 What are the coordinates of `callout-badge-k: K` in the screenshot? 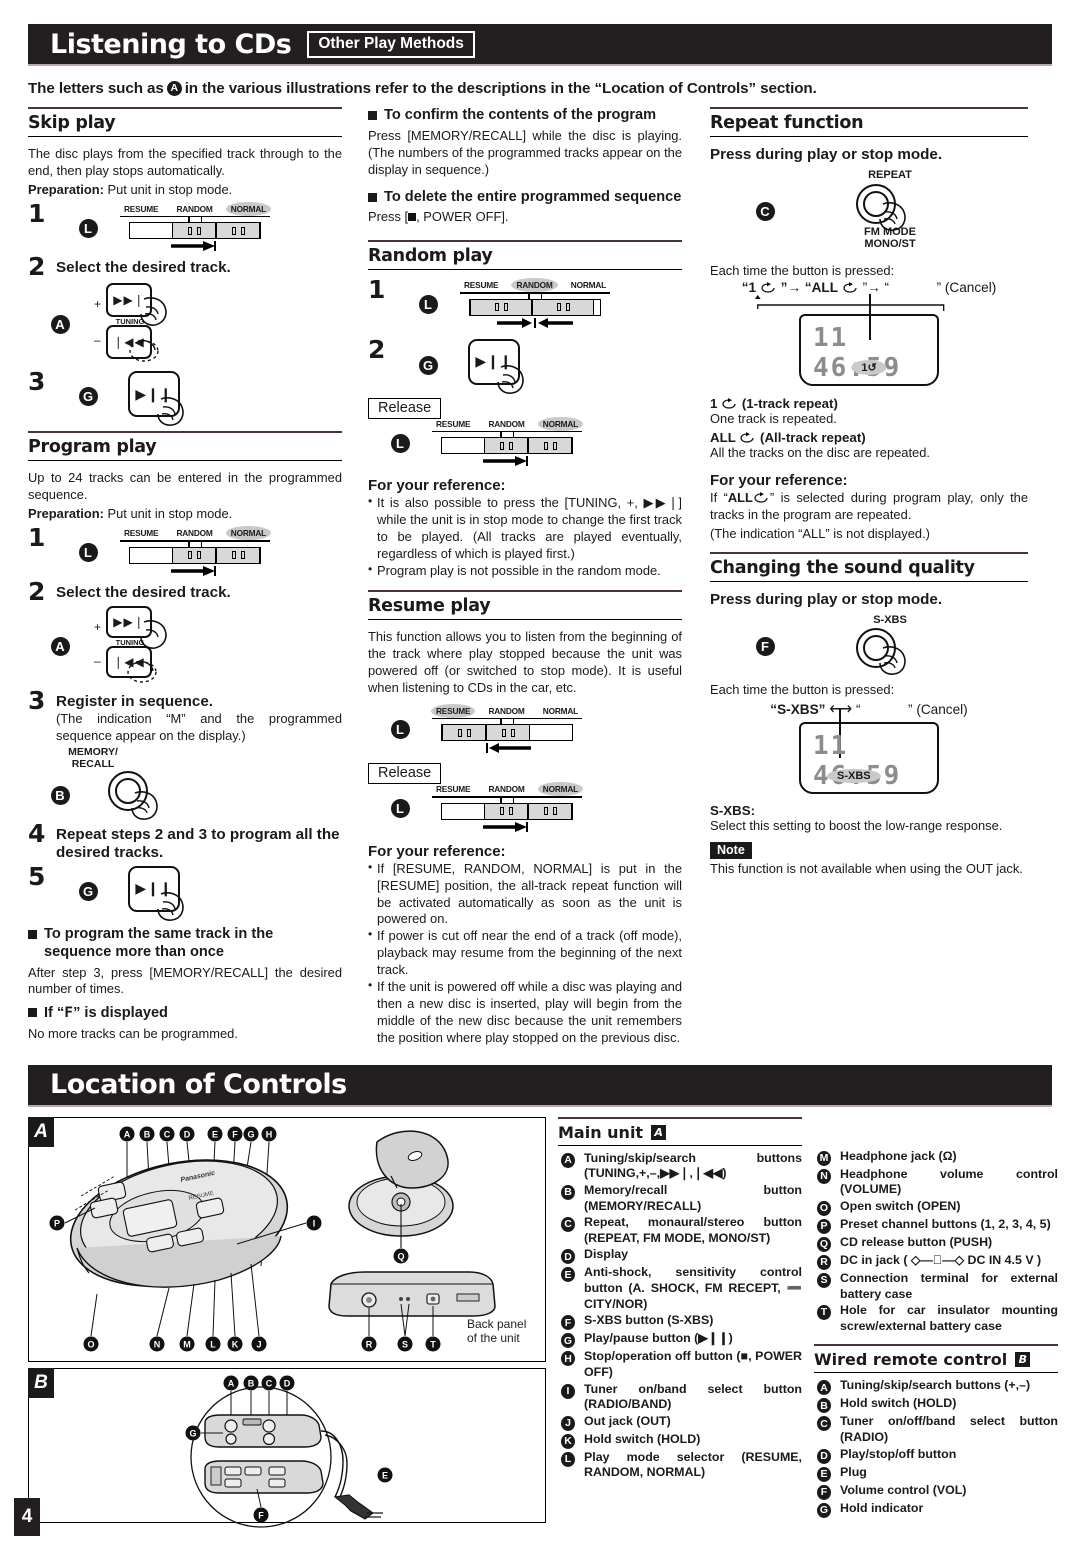 It's located at (568, 1441).